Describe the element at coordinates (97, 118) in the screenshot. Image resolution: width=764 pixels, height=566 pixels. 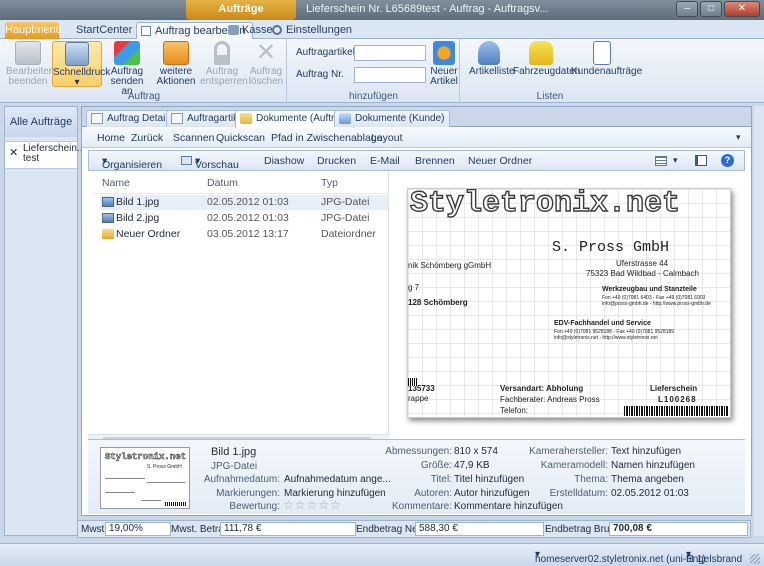
I see `details-icon` at that location.